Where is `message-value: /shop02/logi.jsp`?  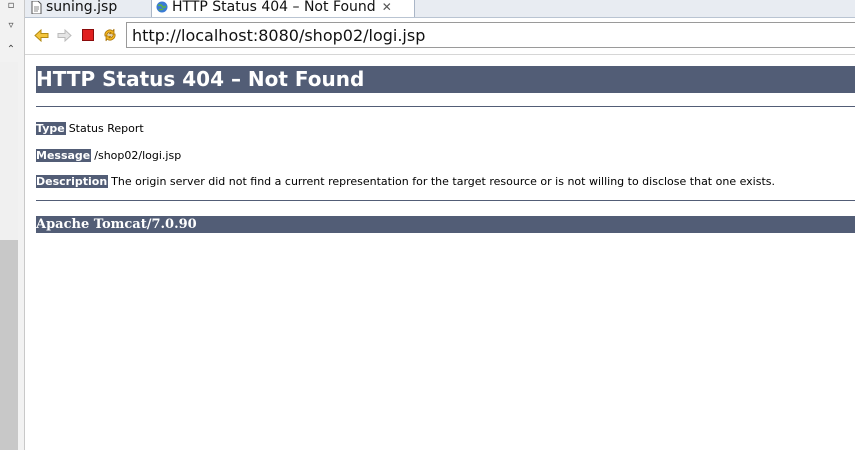 message-value: /shop02/logi.jsp is located at coordinates (138, 155).